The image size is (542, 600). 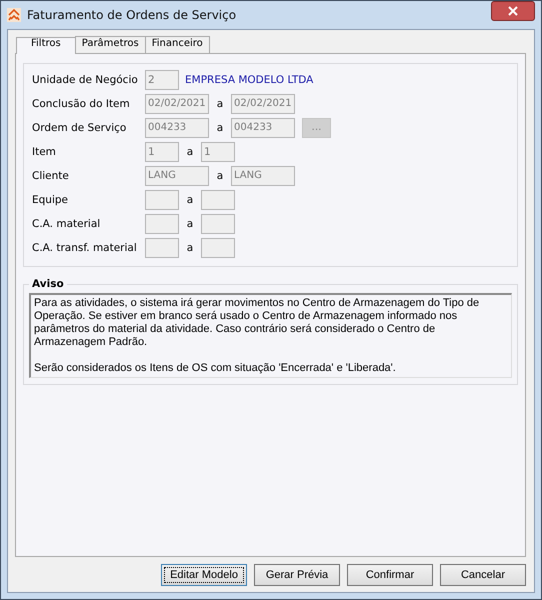 I want to click on window-title: Faturamento de Ordens de Serviço, so click(x=132, y=15).